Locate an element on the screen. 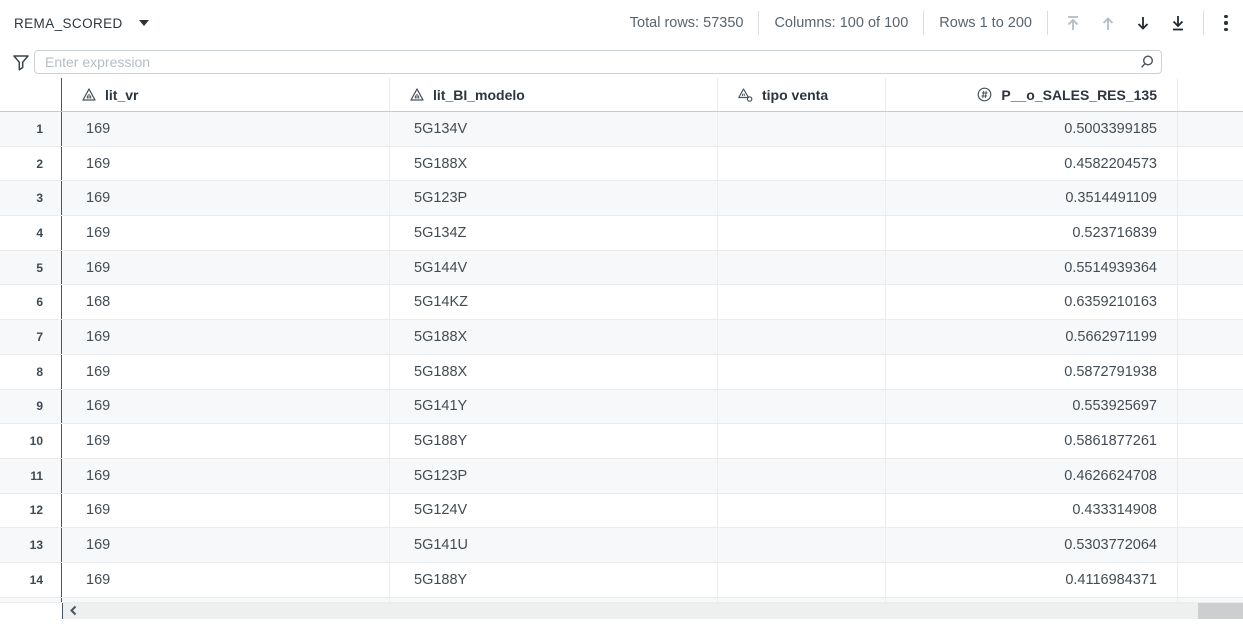 The height and width of the screenshot is (631, 1243). table-row: 7 169 5G188X 0.5662971199 is located at coordinates (621, 337).